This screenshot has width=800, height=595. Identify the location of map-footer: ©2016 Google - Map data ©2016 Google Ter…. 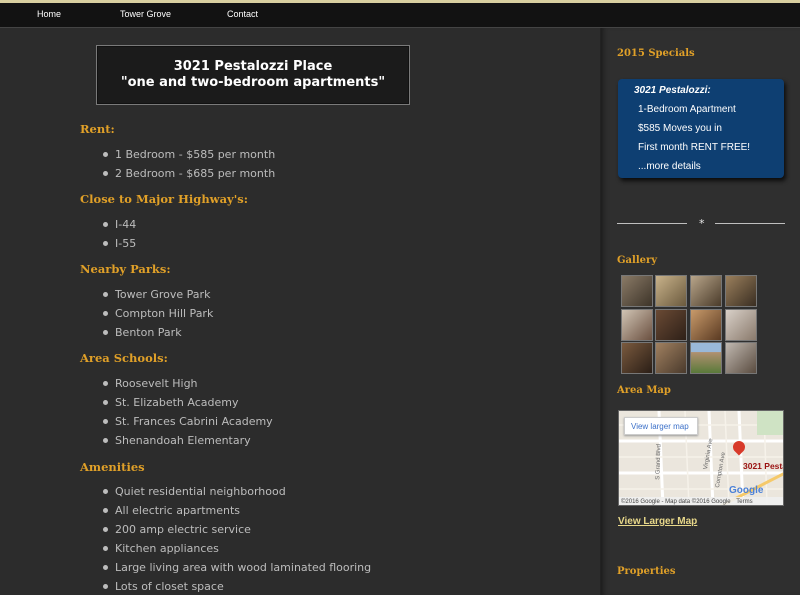
(701, 501).